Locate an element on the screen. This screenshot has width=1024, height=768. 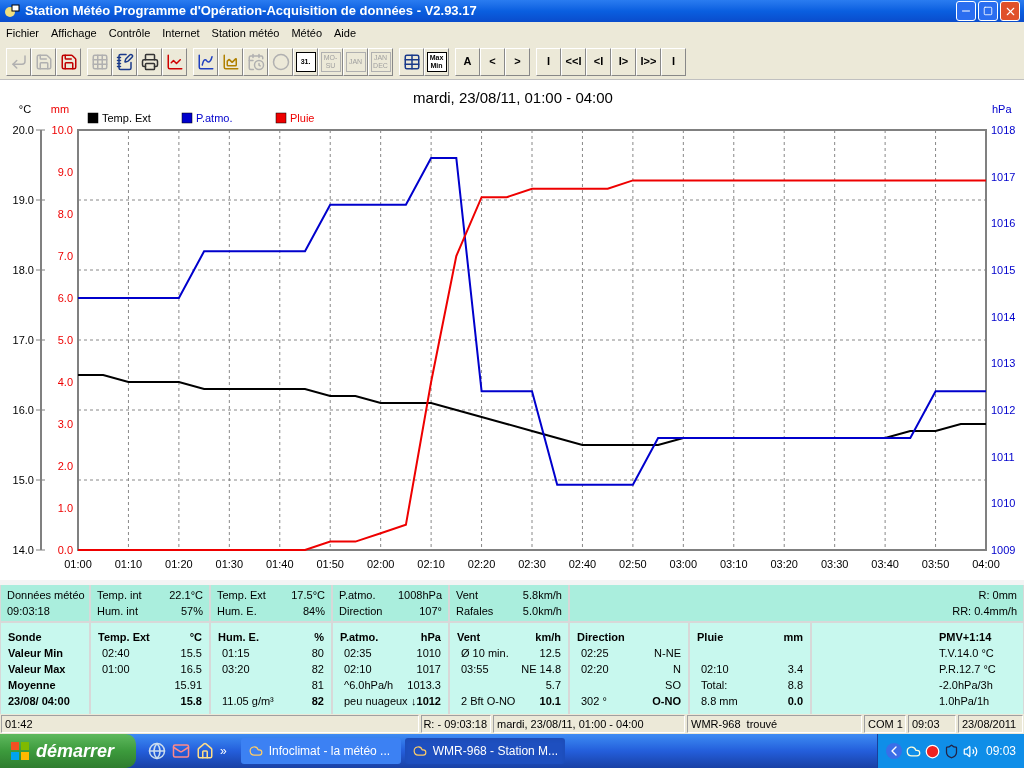
axis-label: 9.0 is located at coordinates (65, 172).